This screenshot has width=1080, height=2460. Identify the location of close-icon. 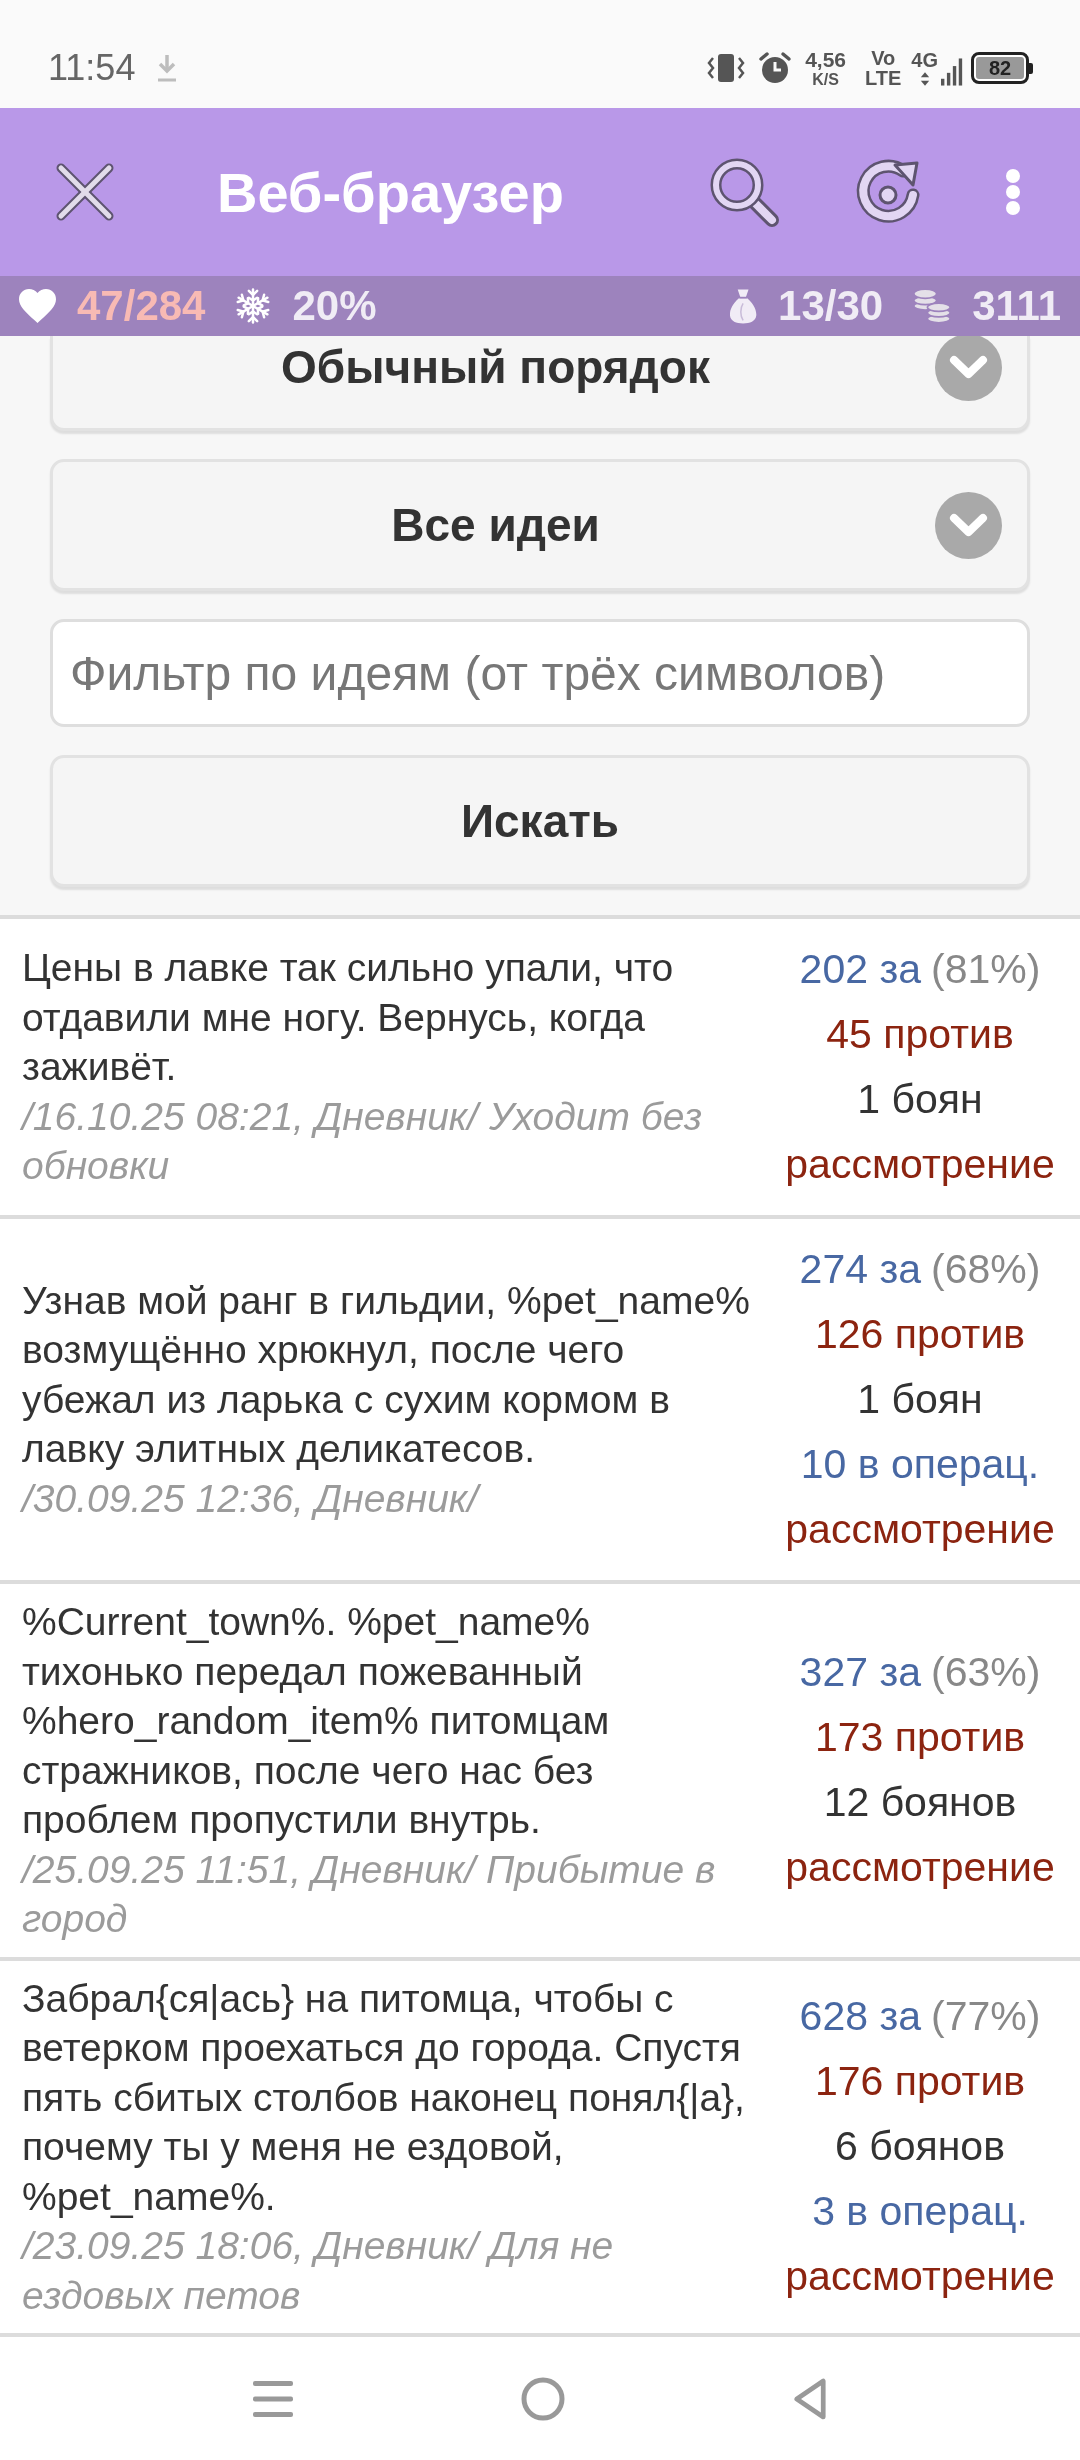
(85, 192).